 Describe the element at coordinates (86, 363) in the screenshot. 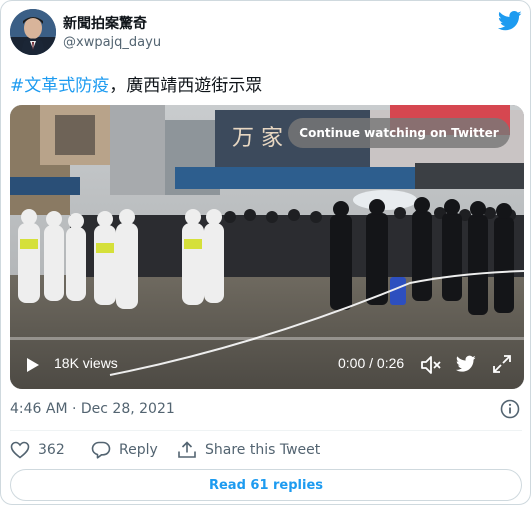

I see `view-count: 18K views` at that location.